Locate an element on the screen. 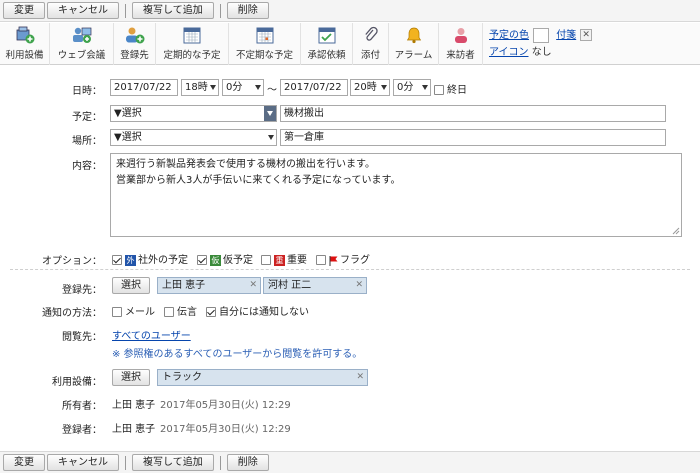 The width and height of the screenshot is (700, 473). tentative-tag-icon: 仮 is located at coordinates (215, 260).